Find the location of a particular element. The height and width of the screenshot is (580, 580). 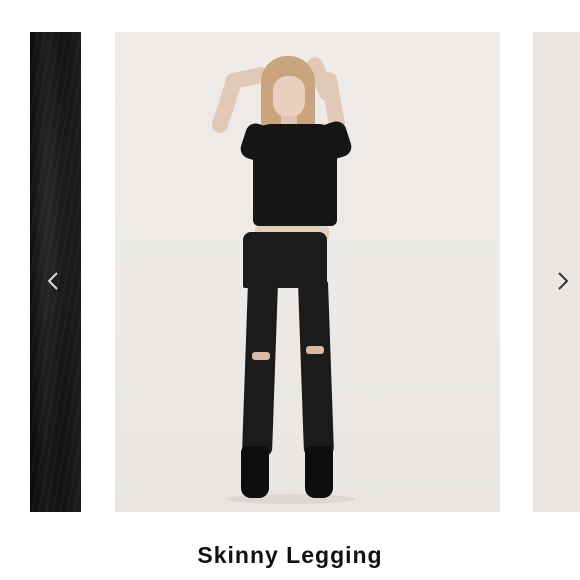

right-knee-rip is located at coordinates (315, 350).